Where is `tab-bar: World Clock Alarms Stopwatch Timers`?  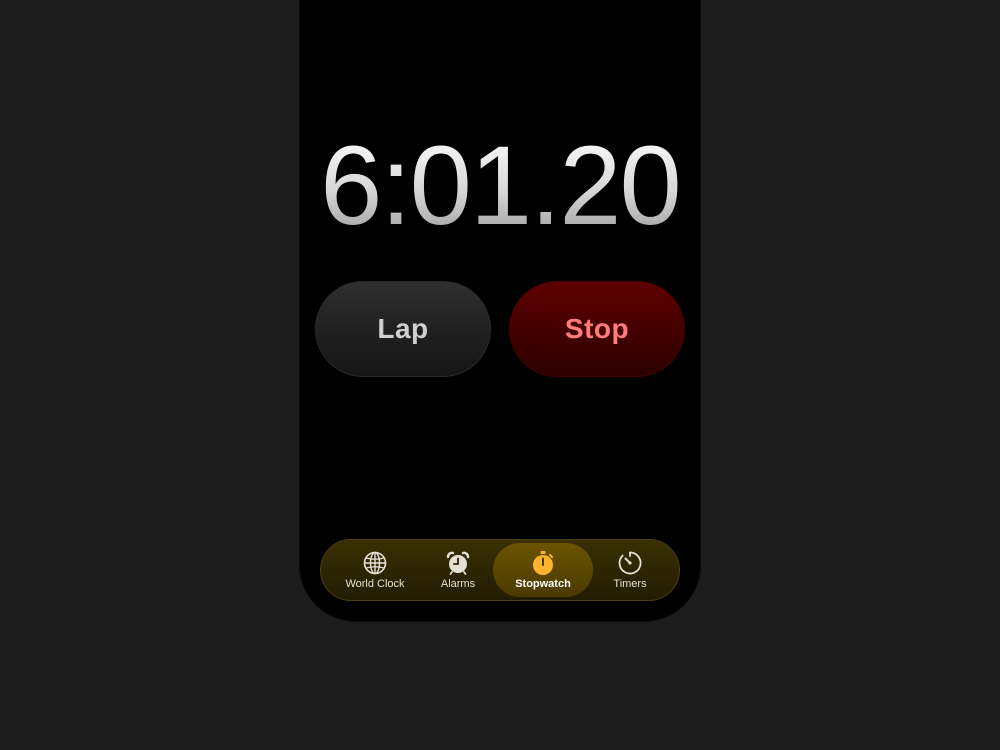 tab-bar: World Clock Alarms Stopwatch Timers is located at coordinates (500, 570).